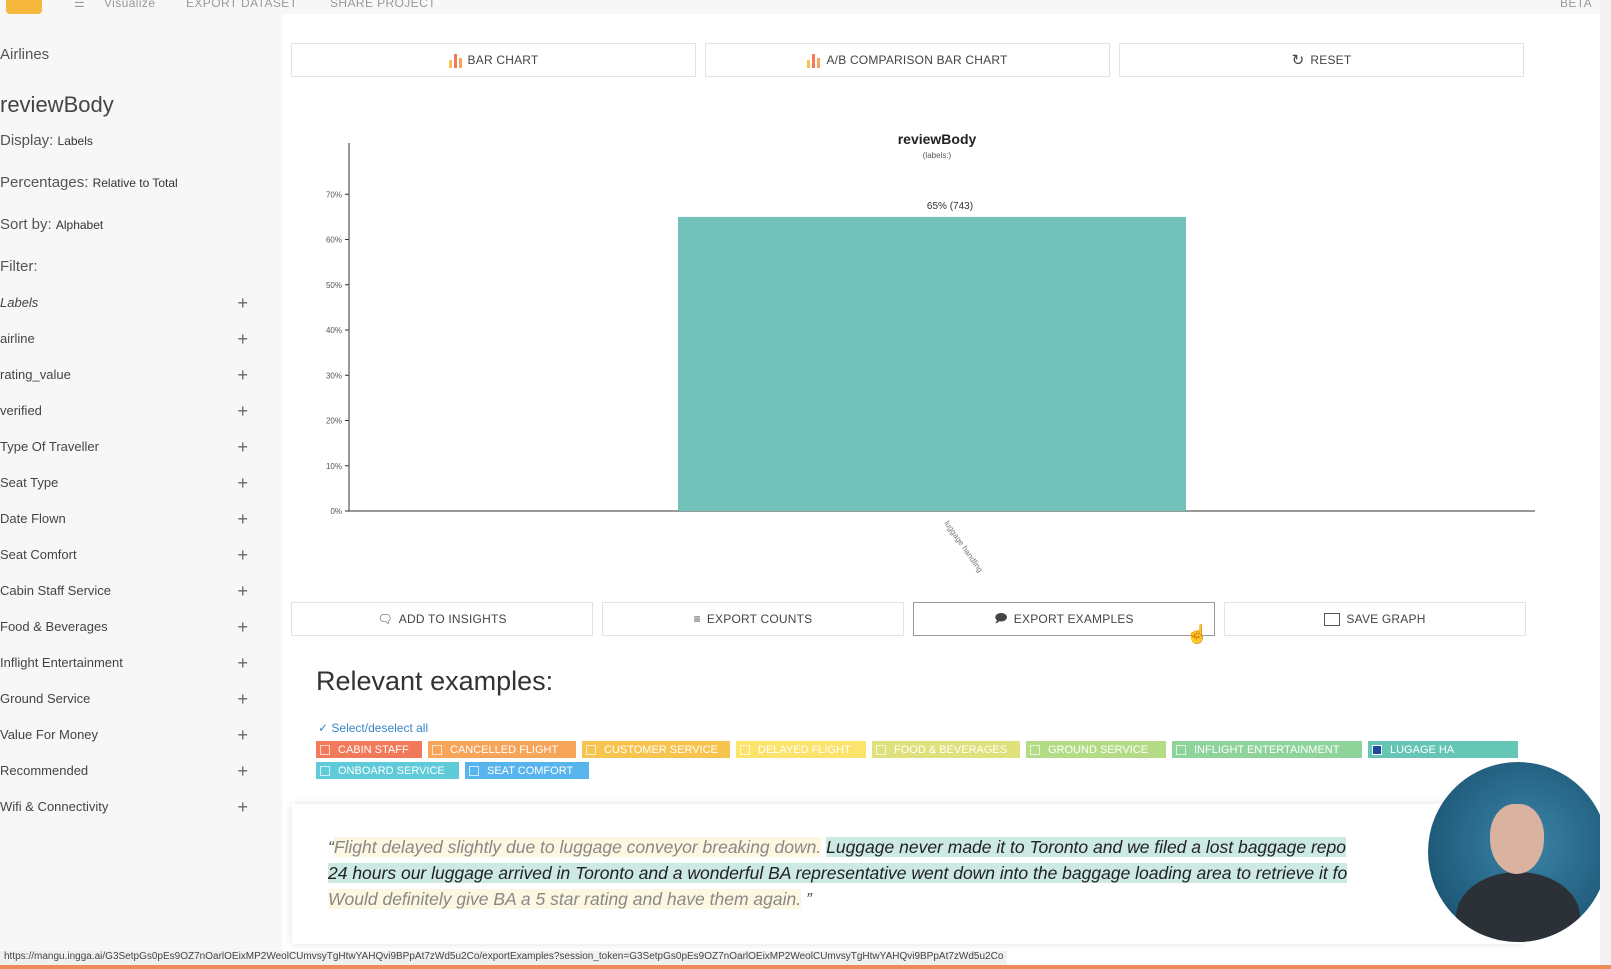 This screenshot has width=1611, height=969. Describe the element at coordinates (1321, 60) in the screenshot. I see `reset-button: ↻ RESET` at that location.